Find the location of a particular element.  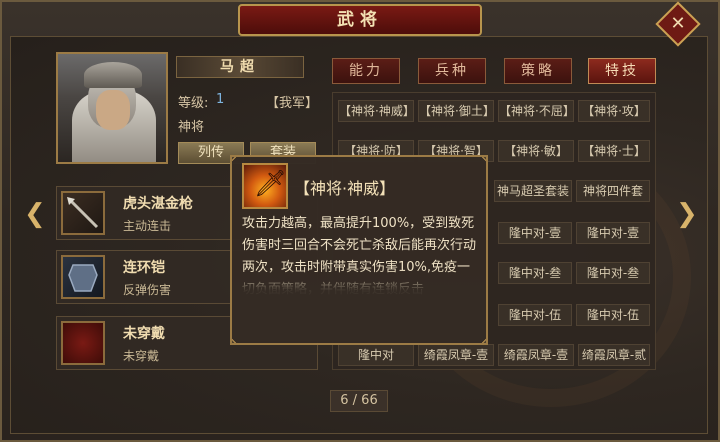

next-hero-button: ❯ is located at coordinates (687, 214).